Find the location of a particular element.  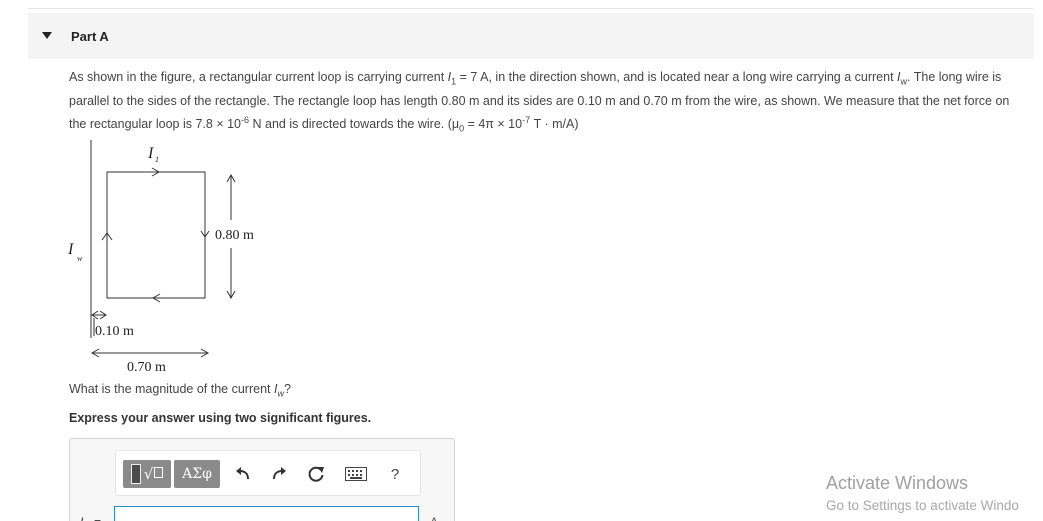

sqrt-icon: √ is located at coordinates (148, 474).